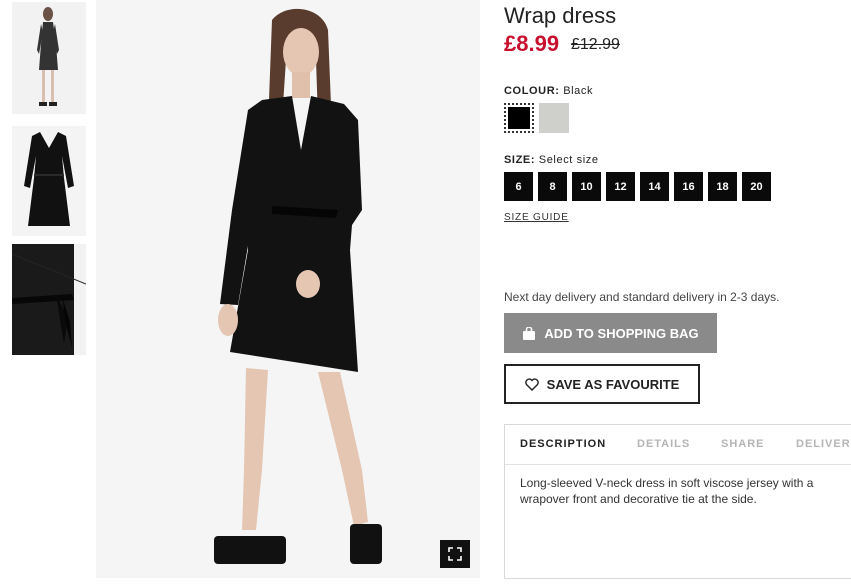 This screenshot has height=585, width=851. What do you see at coordinates (536, 217) in the screenshot?
I see `size-guide-link: SIZE GUIDE` at bounding box center [536, 217].